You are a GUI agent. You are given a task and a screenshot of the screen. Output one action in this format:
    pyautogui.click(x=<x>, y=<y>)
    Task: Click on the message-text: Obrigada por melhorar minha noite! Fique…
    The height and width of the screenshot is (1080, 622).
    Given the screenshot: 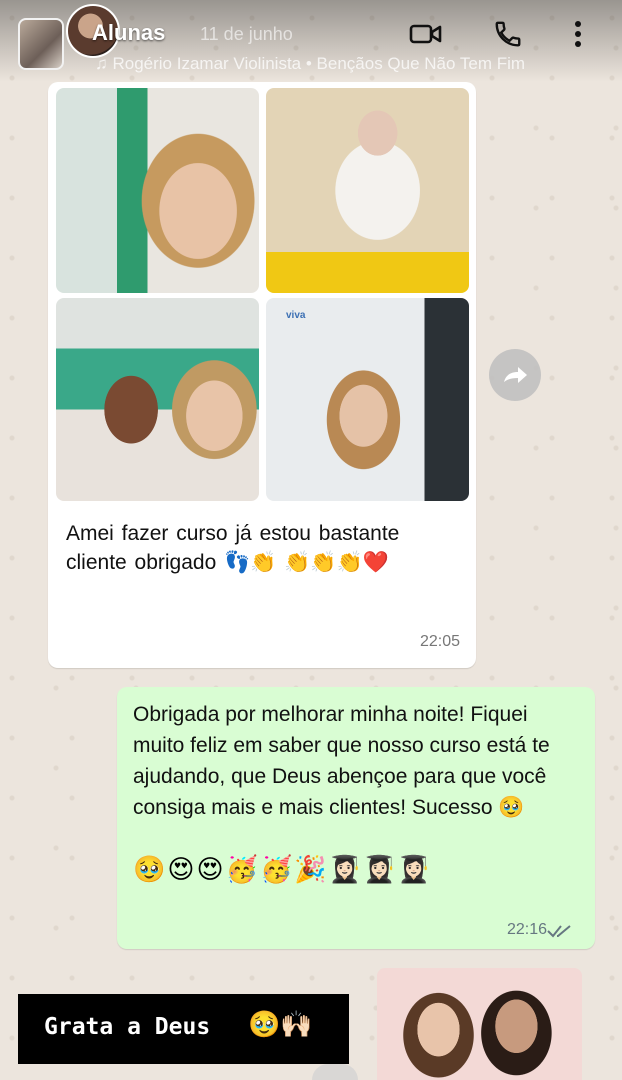 What is the action you would take?
    pyautogui.click(x=341, y=761)
    